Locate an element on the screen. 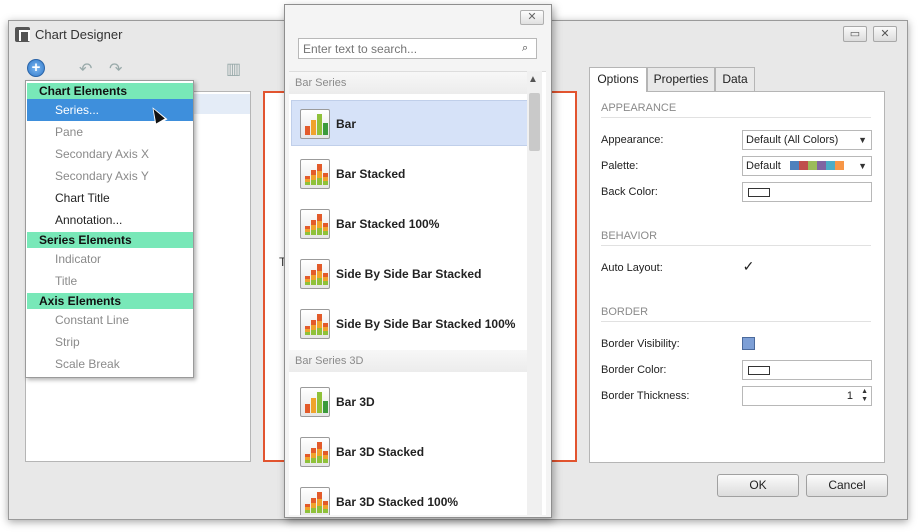 The height and width of the screenshot is (532, 918). auto-layout-checkbox: ✓ is located at coordinates (748, 266).